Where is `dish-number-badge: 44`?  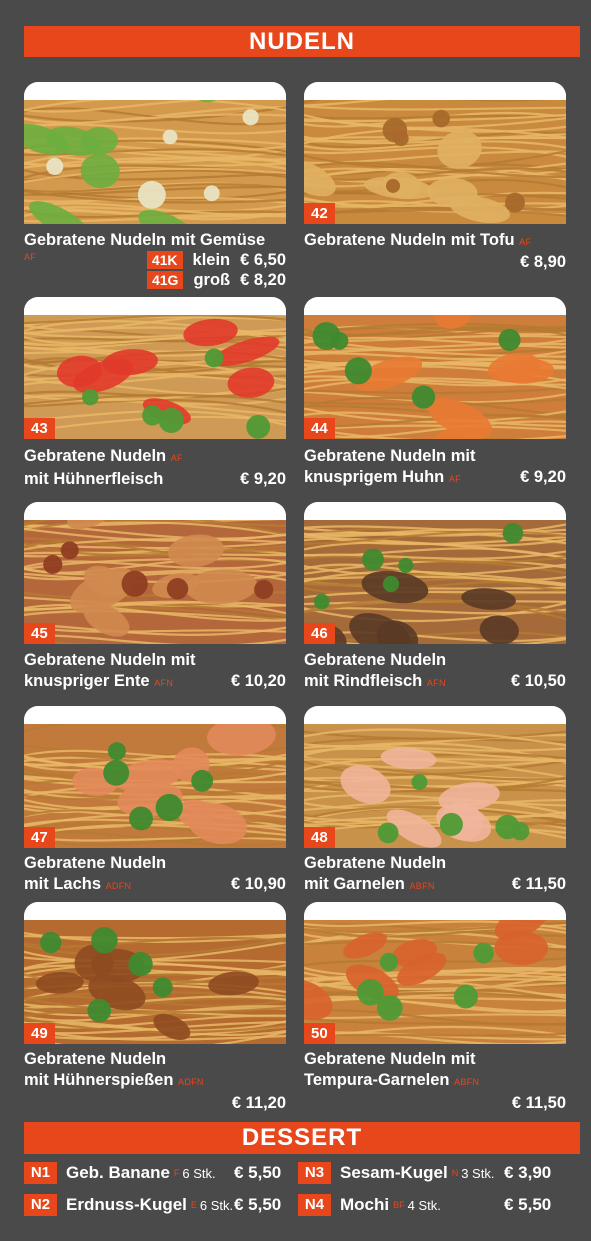
dish-number-badge: 44 is located at coordinates (319, 428).